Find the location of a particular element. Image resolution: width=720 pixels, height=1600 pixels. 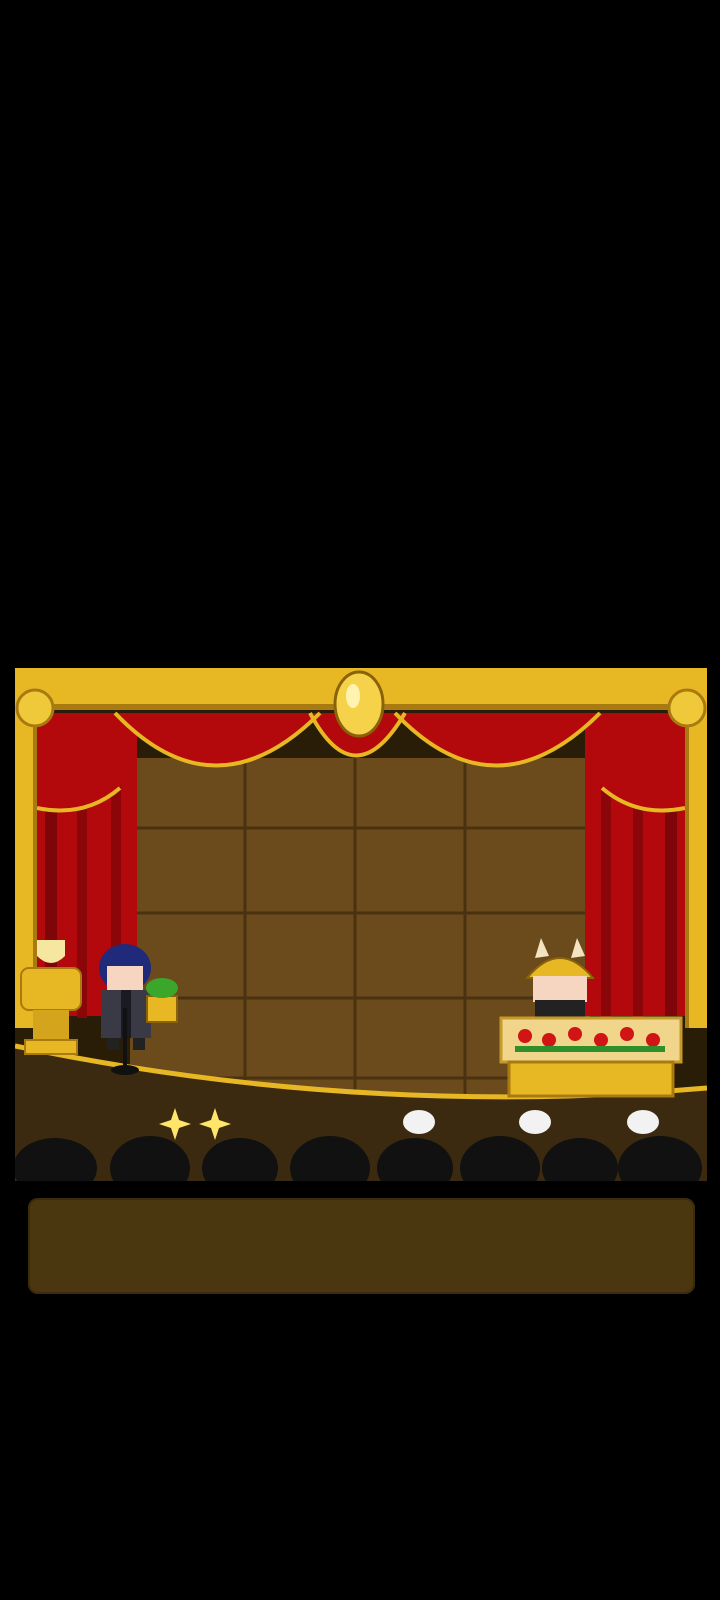

corner-ornament-right-icon is located at coordinates (687, 708).